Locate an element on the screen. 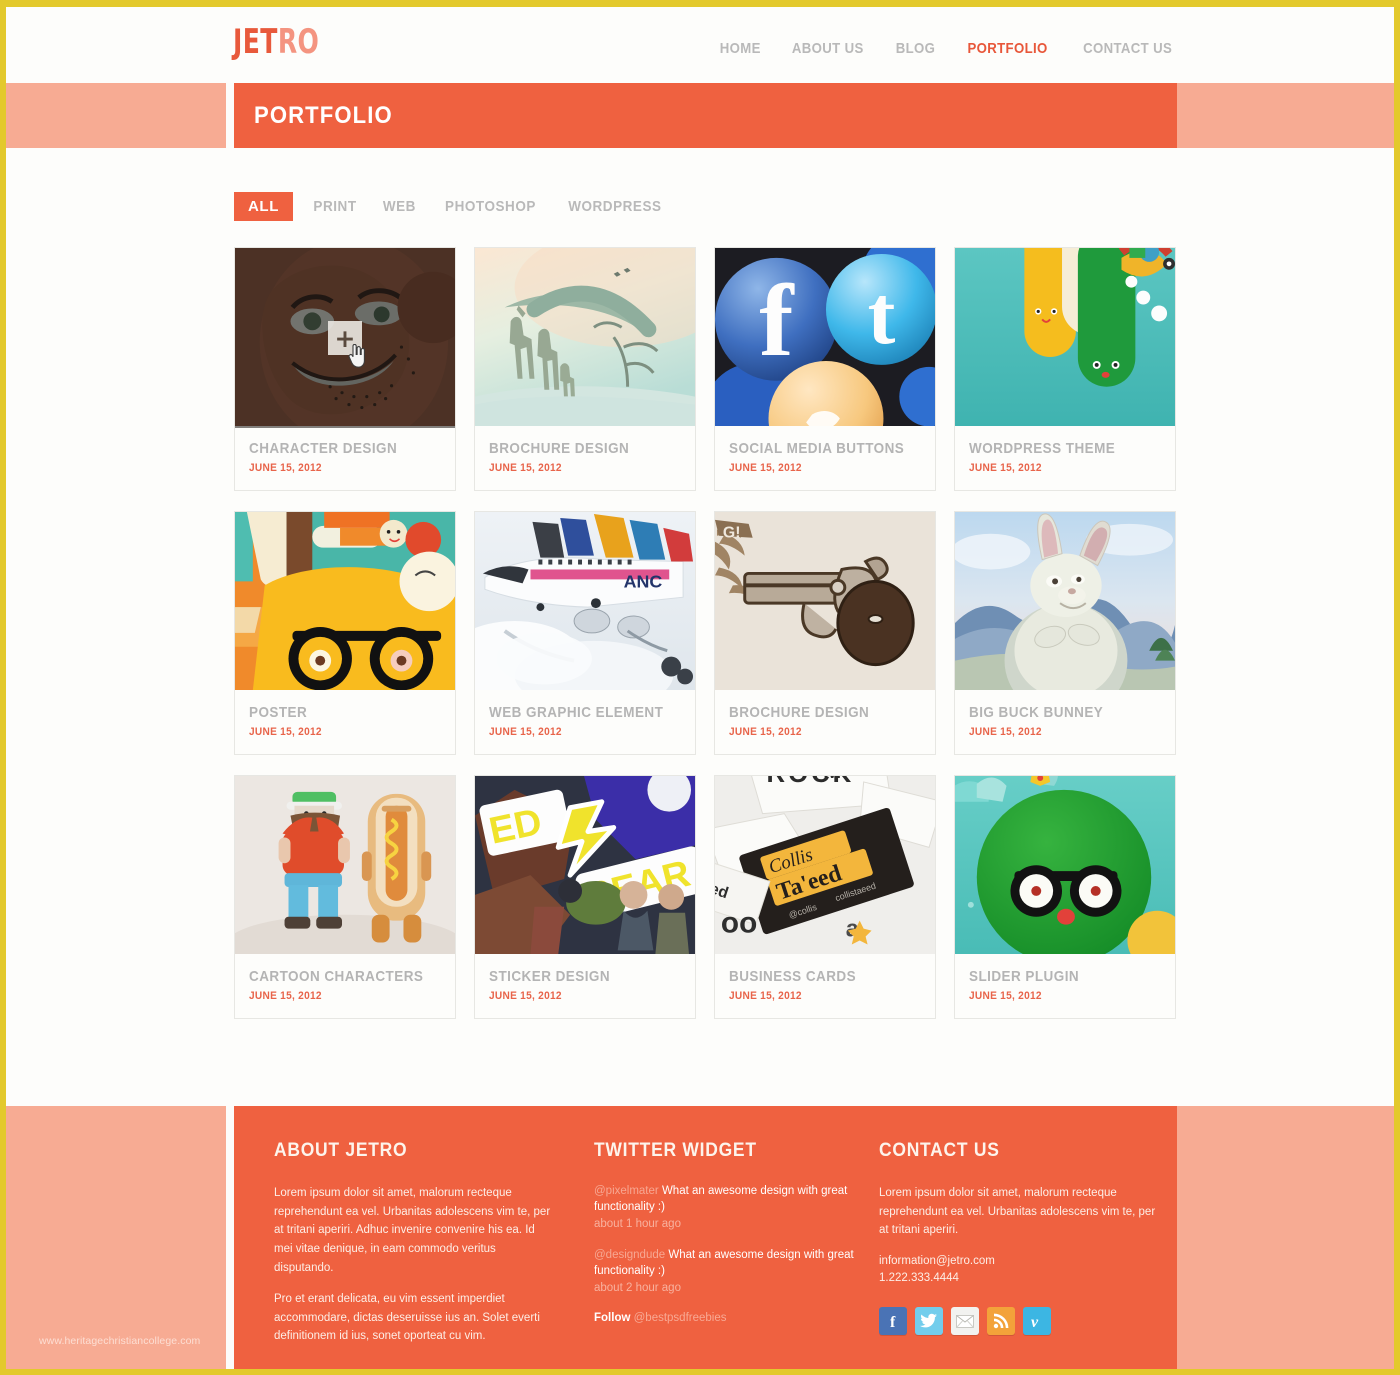 The width and height of the screenshot is (1400, 1375). portfolio-card-title: WORDPRESS THEME is located at coordinates (1042, 448).